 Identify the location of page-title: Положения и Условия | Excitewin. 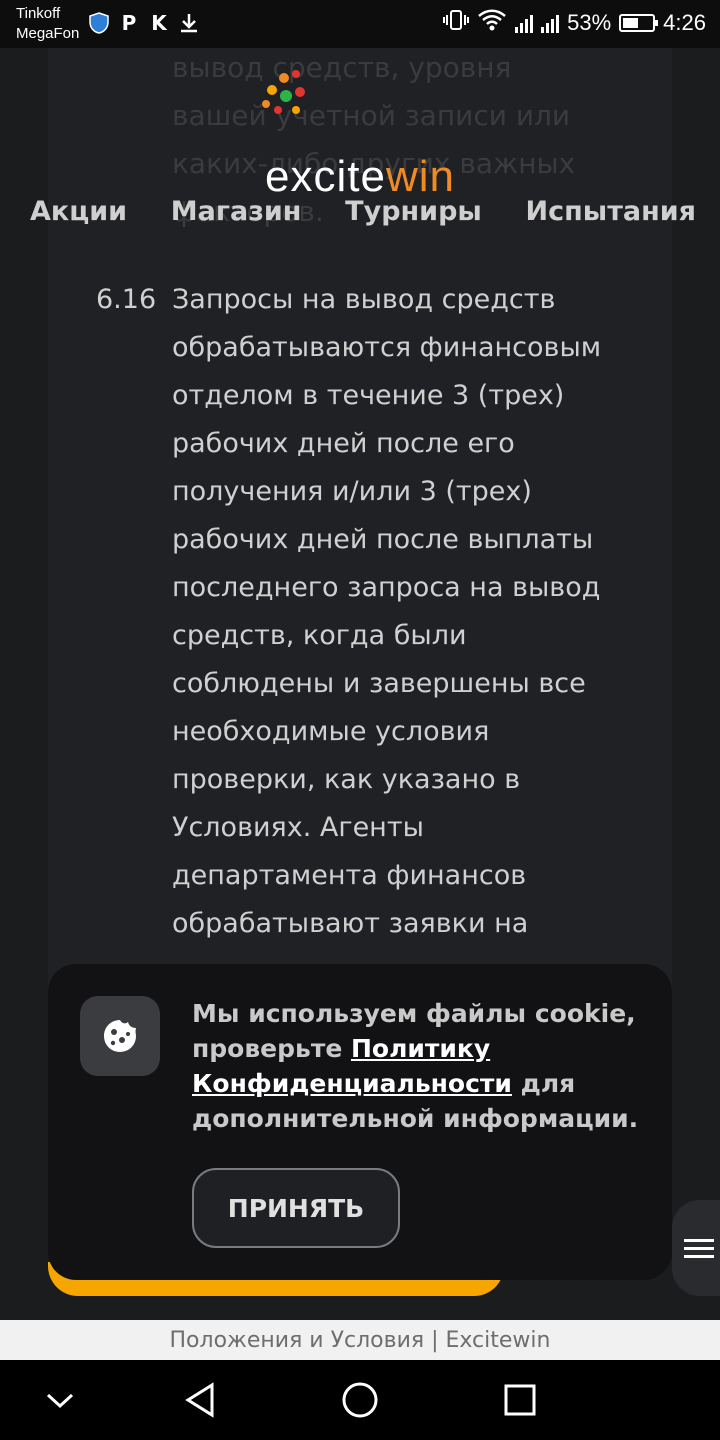
(360, 1340).